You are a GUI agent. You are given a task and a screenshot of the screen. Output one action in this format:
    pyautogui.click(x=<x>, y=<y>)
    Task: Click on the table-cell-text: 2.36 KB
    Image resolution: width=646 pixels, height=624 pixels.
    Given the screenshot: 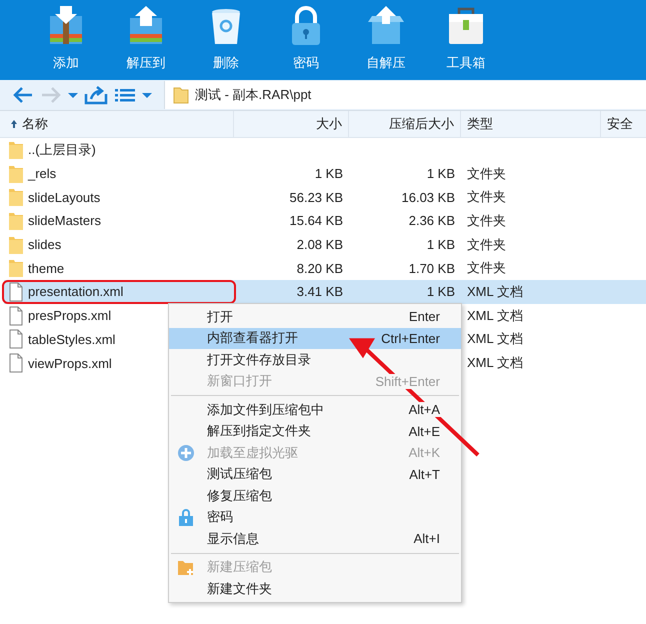 What is the action you would take?
    pyautogui.click(x=432, y=220)
    